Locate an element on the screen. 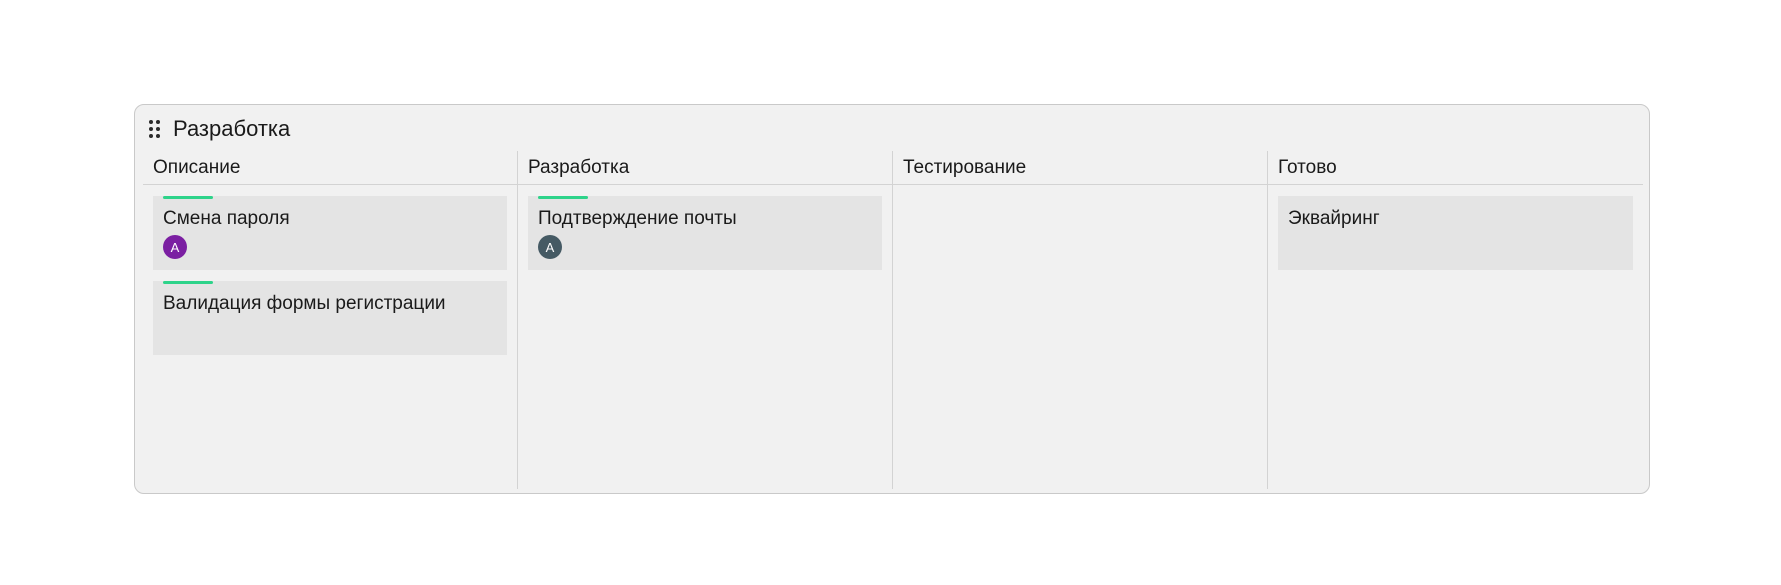  card-title: Эквайринг is located at coordinates (1334, 218).